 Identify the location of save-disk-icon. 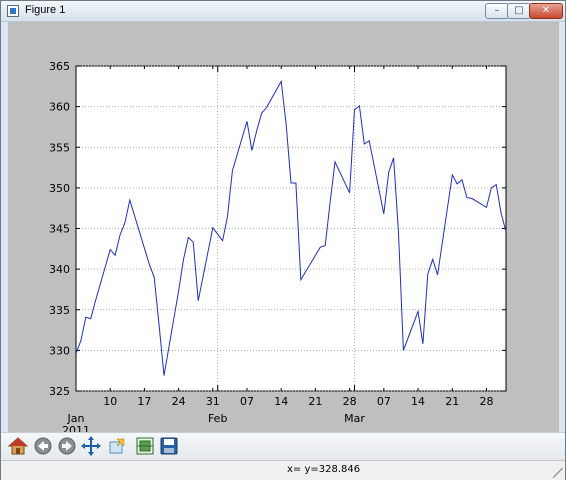
(169, 446).